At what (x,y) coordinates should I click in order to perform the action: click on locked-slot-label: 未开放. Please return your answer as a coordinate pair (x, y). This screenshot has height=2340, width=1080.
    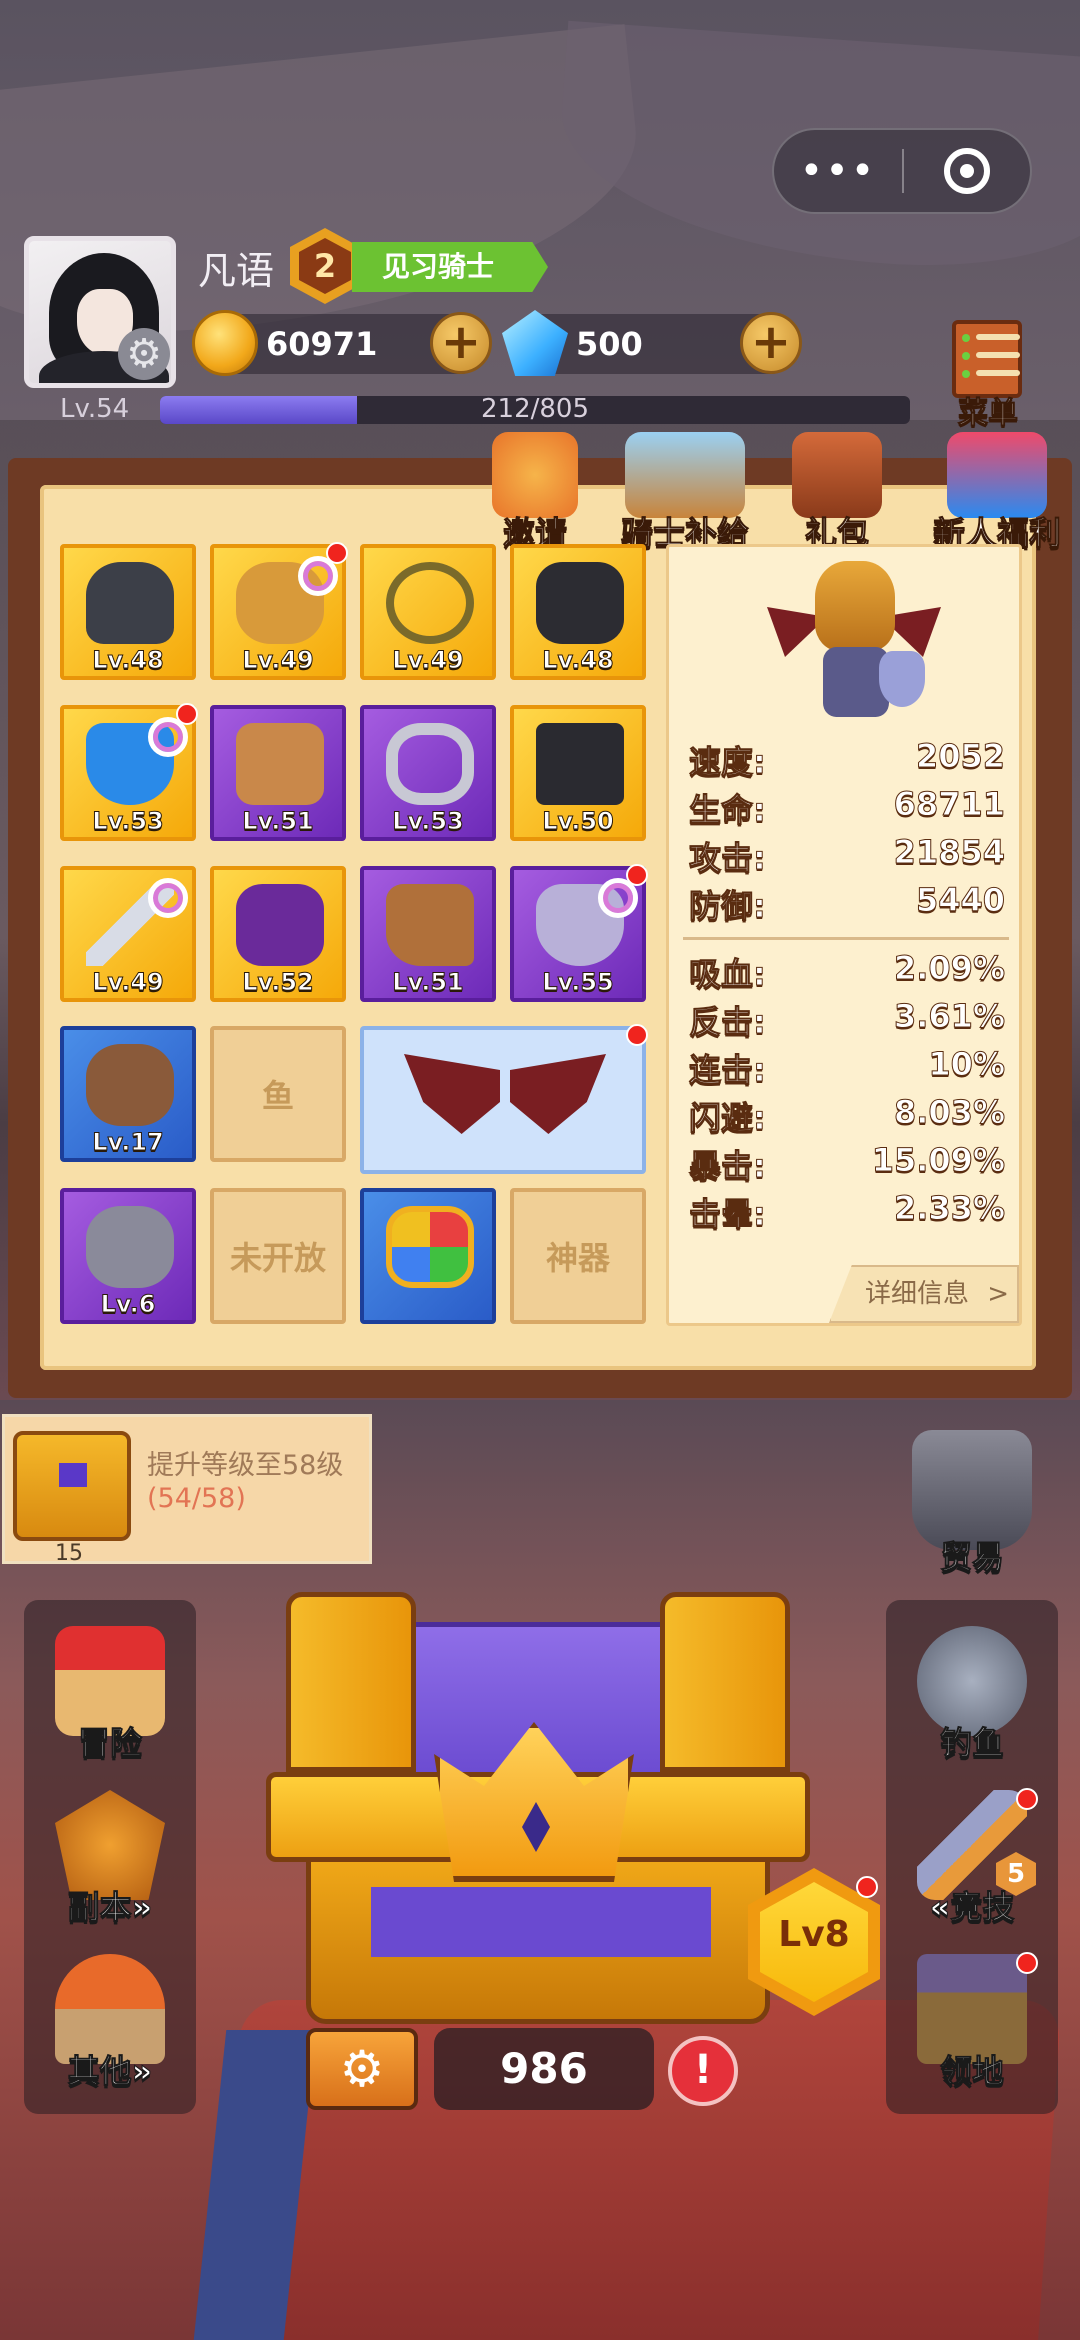
    Looking at the image, I should click on (277, 1258).